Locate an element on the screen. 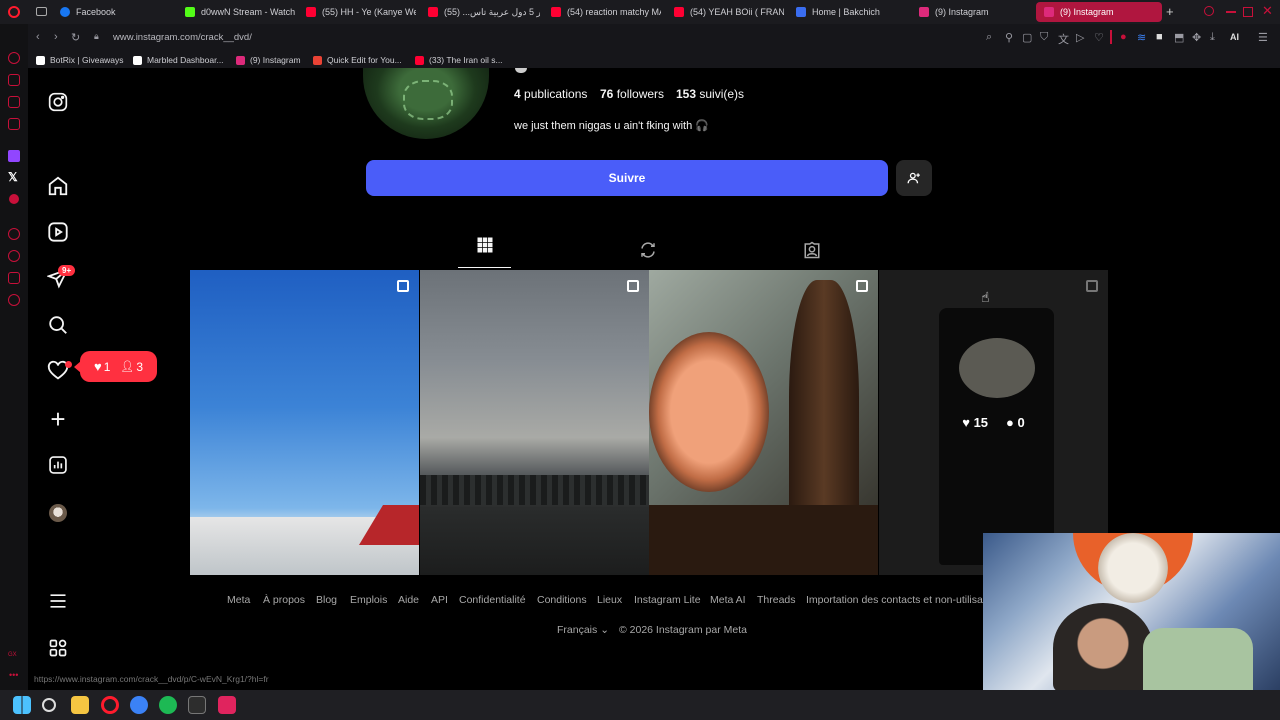 This screenshot has height=720, width=1280. terminal-icon is located at coordinates (197, 705).